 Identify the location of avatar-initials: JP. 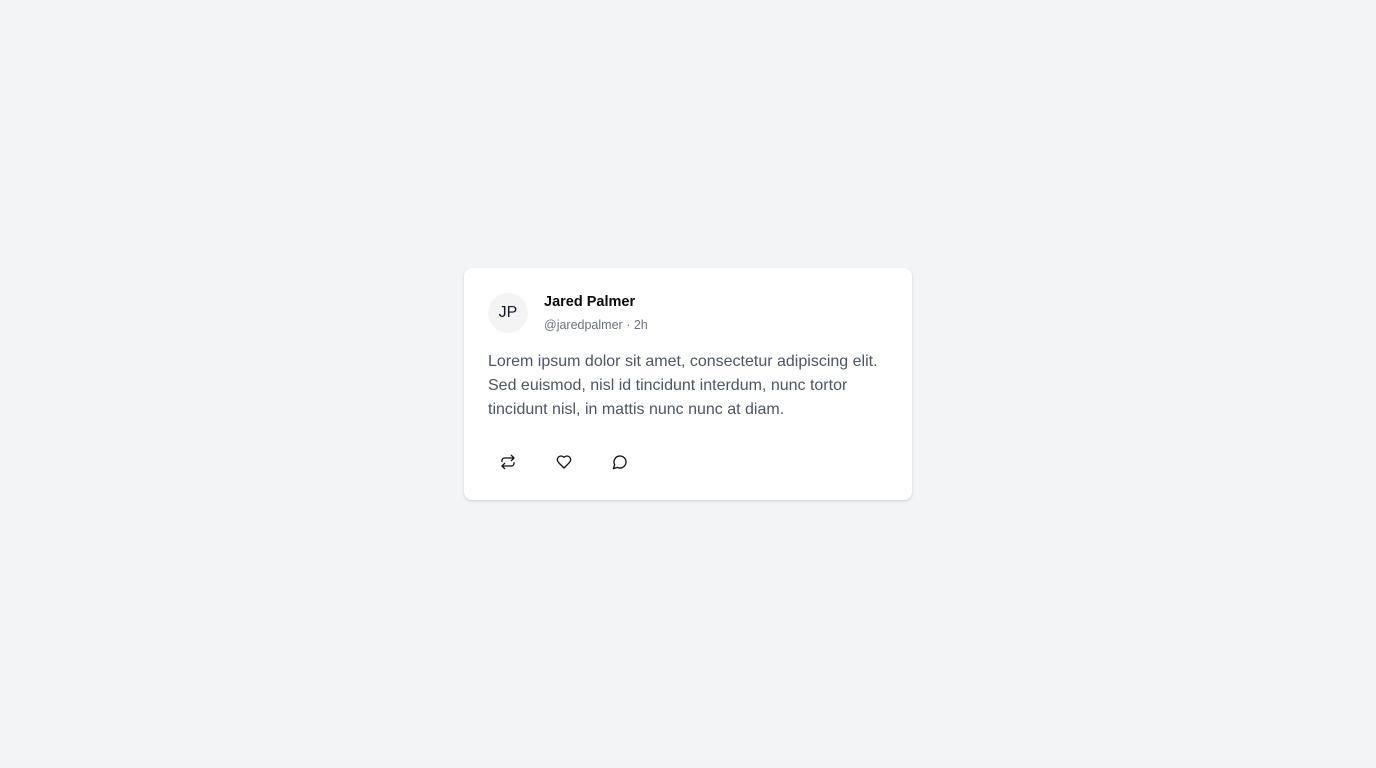
(508, 312).